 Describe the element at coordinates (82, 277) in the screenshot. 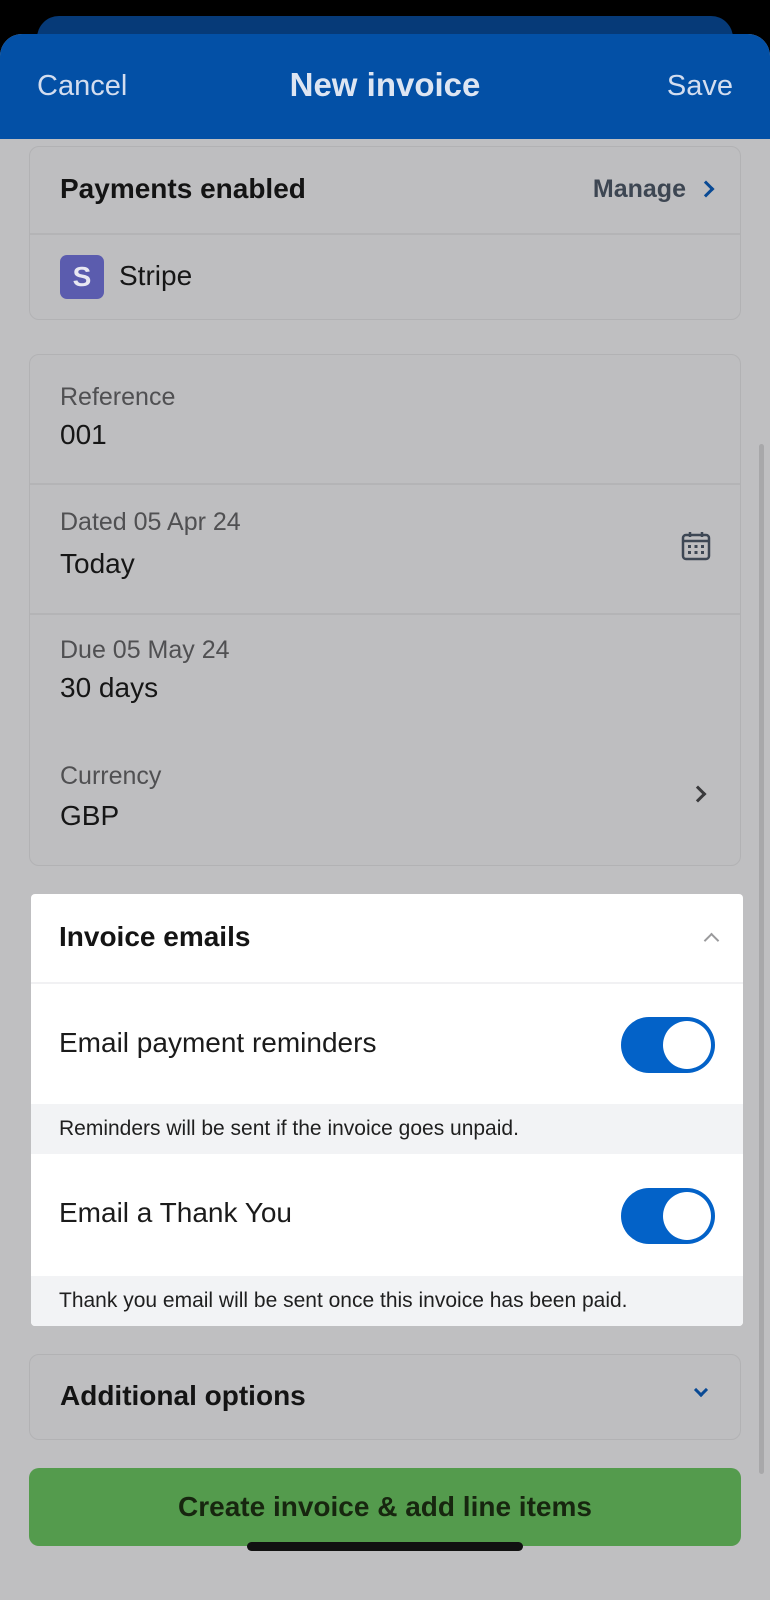

I see `stripe-logo-icon: S` at that location.